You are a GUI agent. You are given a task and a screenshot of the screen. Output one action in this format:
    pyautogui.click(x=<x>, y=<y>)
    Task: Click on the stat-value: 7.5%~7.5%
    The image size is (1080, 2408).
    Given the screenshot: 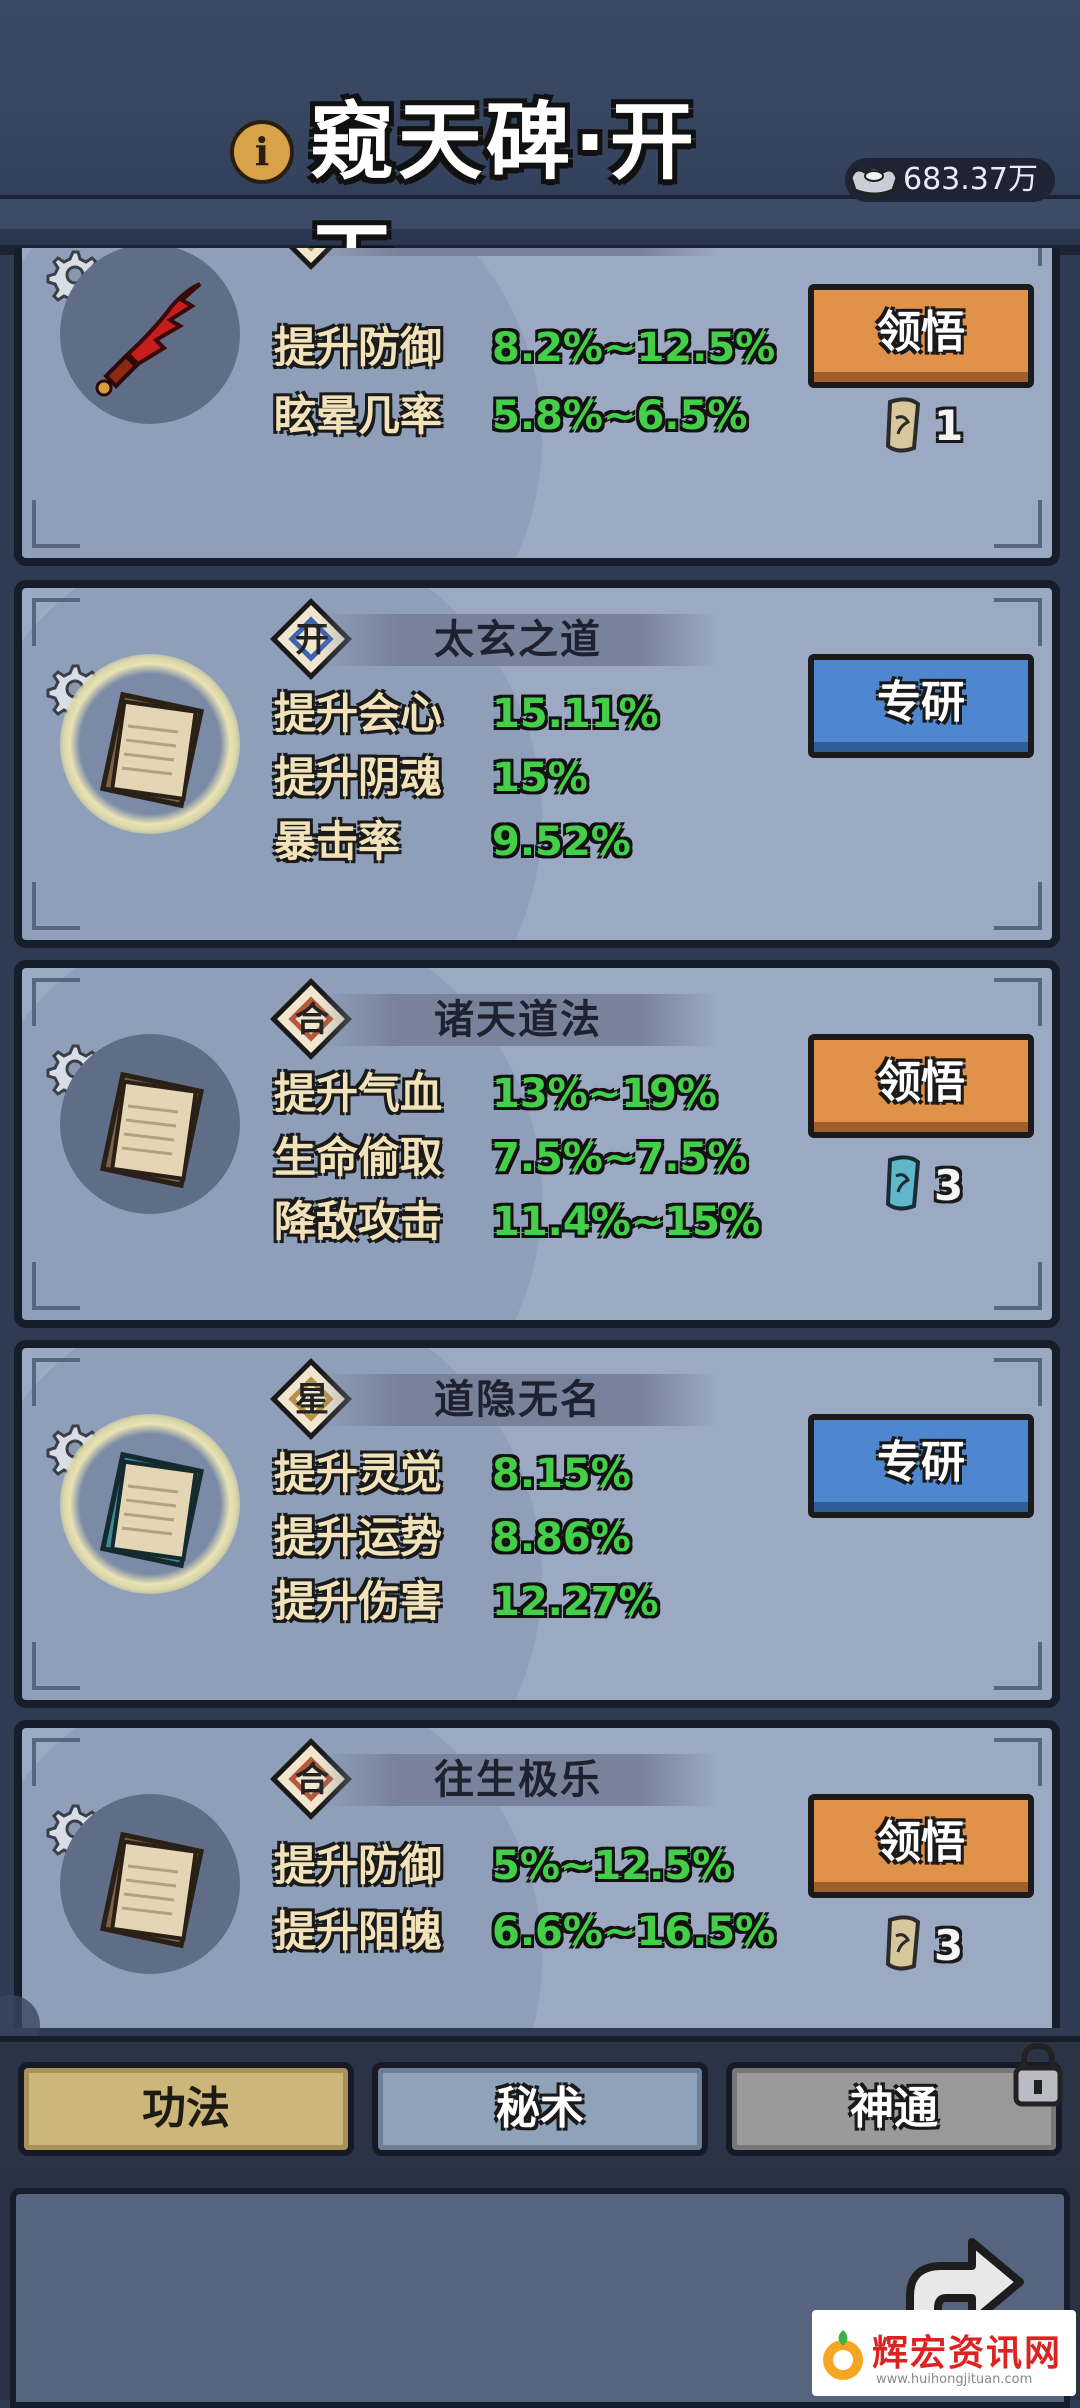 What is the action you would take?
    pyautogui.click(x=620, y=1158)
    